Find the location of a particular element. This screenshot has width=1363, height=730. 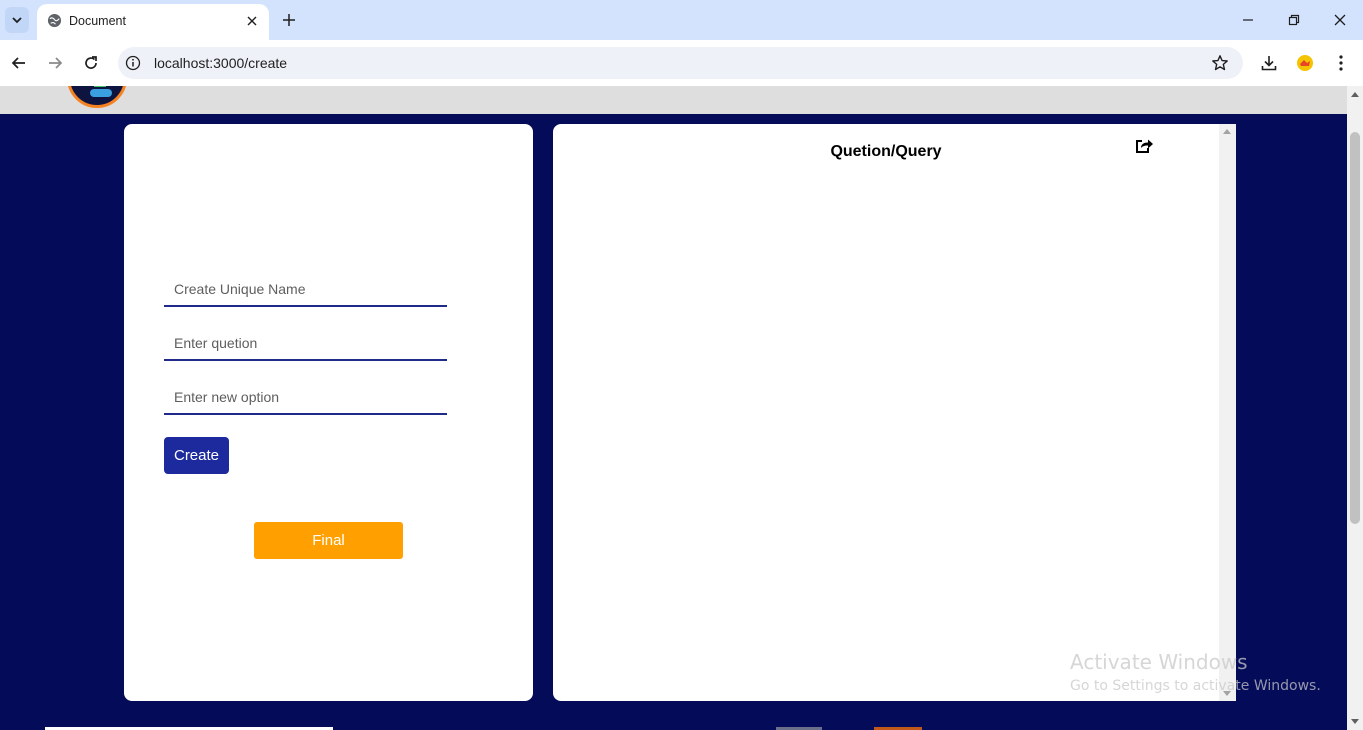

plus-icon is located at coordinates (289, 20).